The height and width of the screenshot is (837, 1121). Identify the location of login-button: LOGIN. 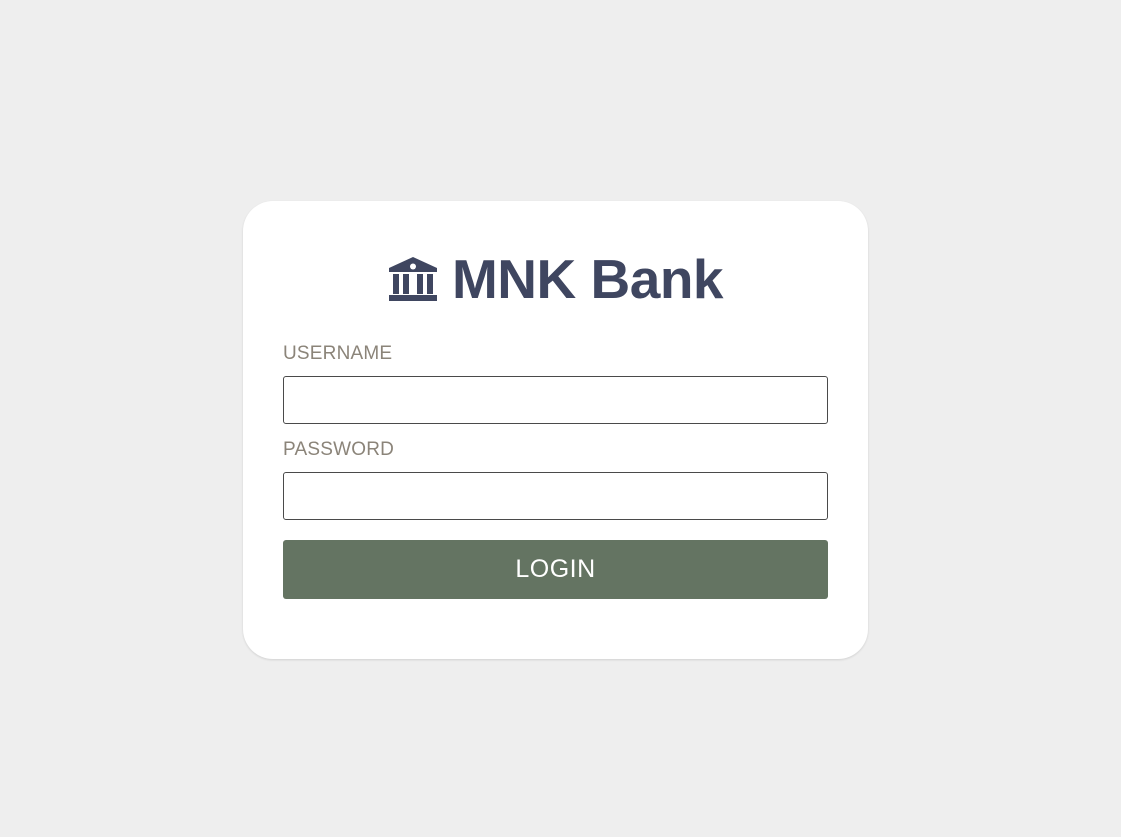
(555, 569).